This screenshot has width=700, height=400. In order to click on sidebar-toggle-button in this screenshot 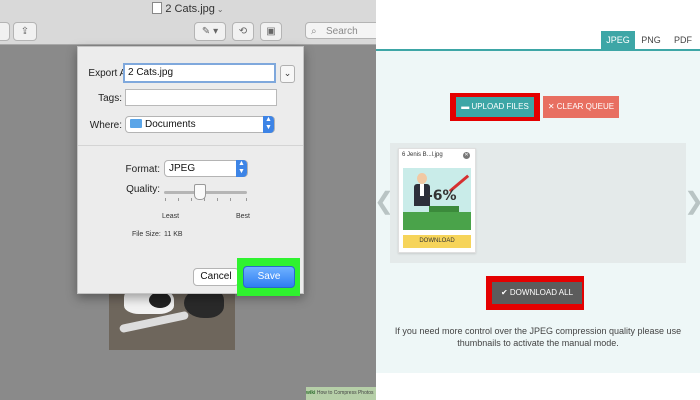, I will do `click(5, 31)`.